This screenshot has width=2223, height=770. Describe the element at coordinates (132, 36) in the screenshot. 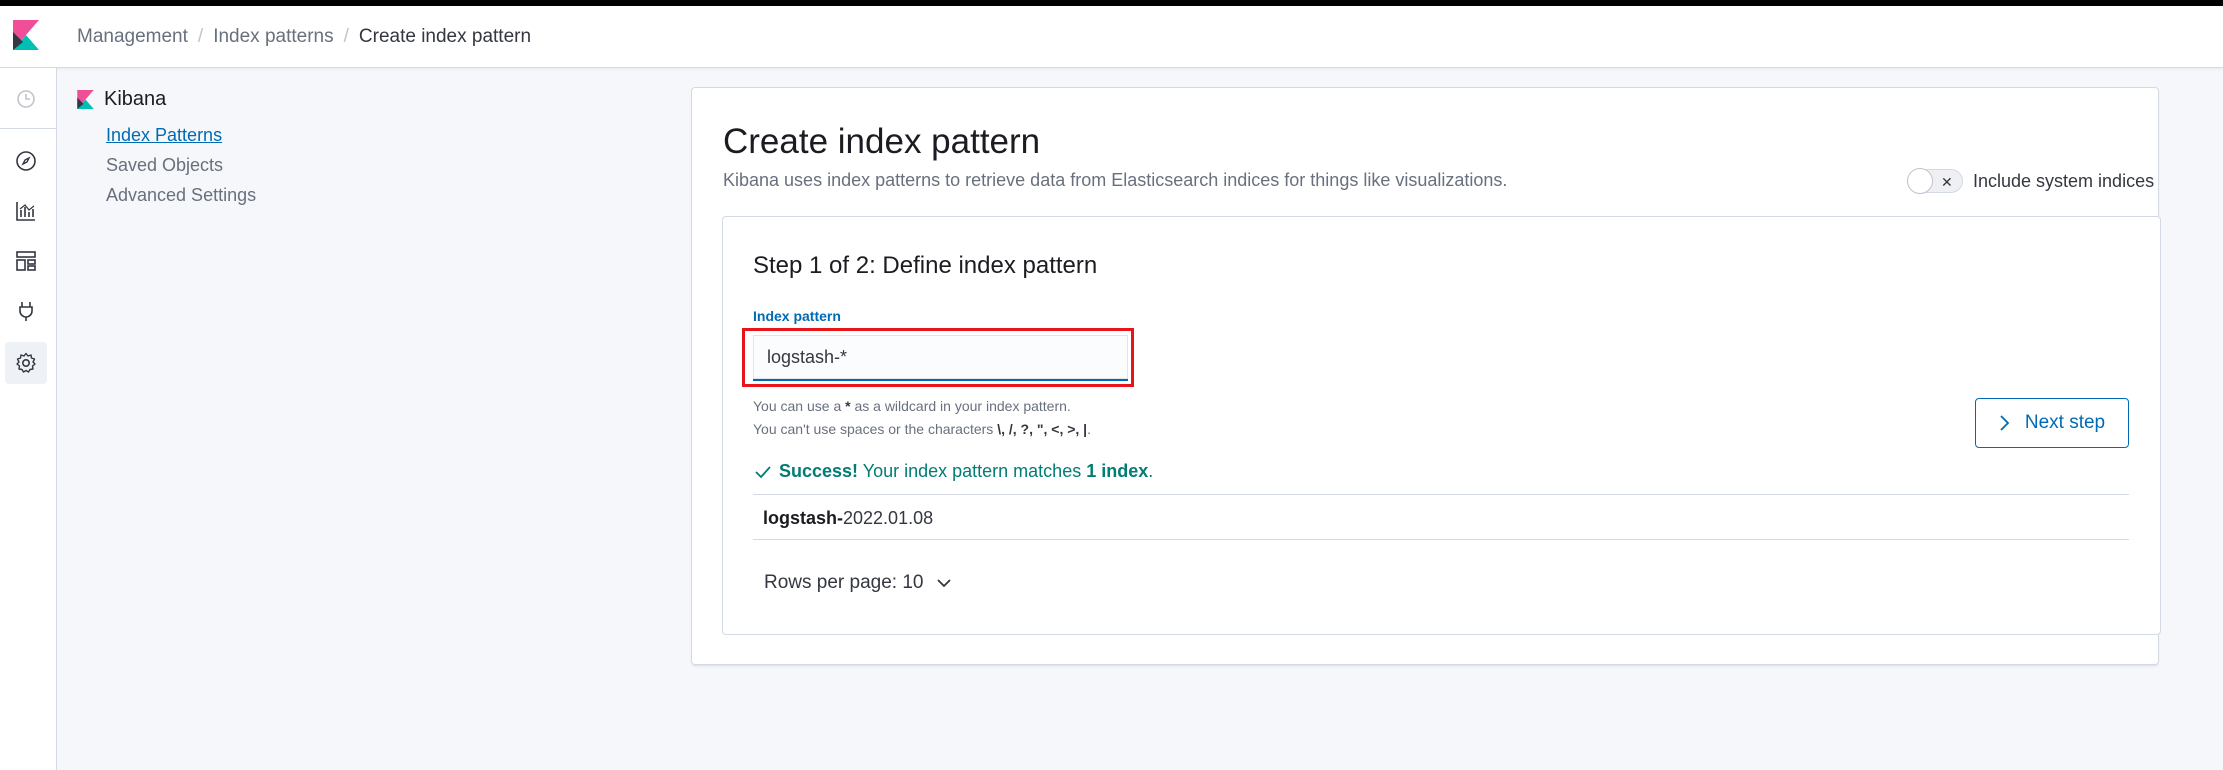

I see `breadcrumb-management: Management` at that location.